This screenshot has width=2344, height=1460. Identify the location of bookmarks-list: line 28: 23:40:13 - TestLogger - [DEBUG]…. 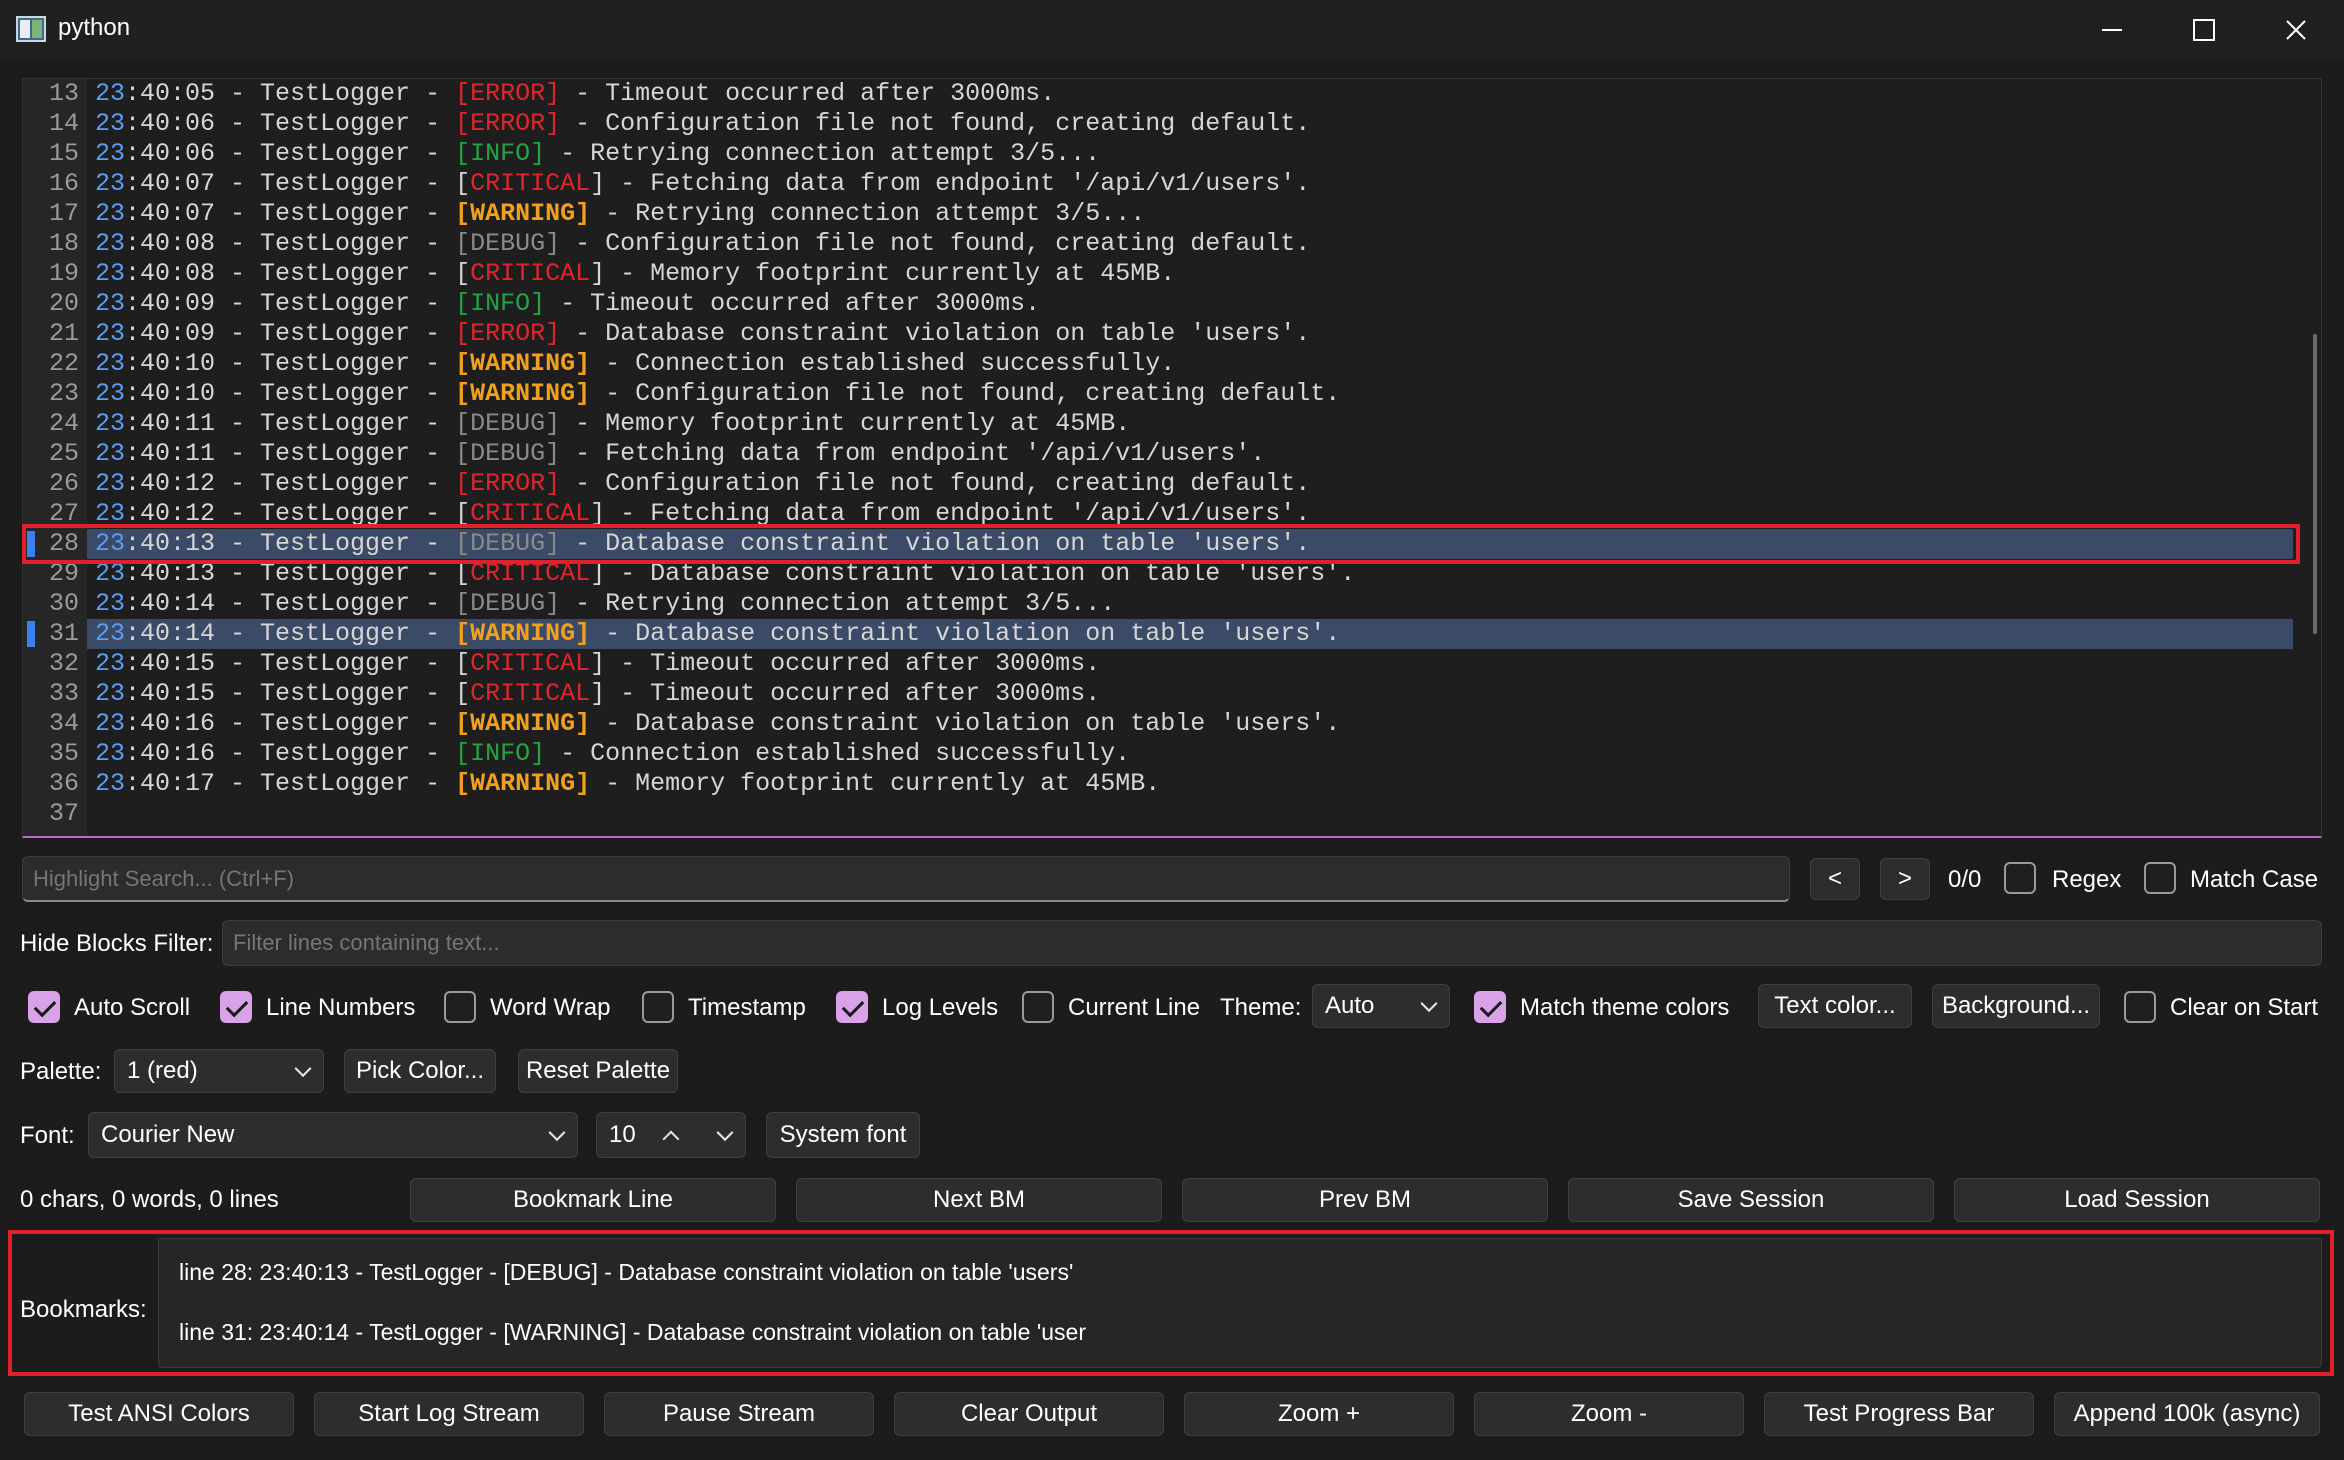
(1240, 1303).